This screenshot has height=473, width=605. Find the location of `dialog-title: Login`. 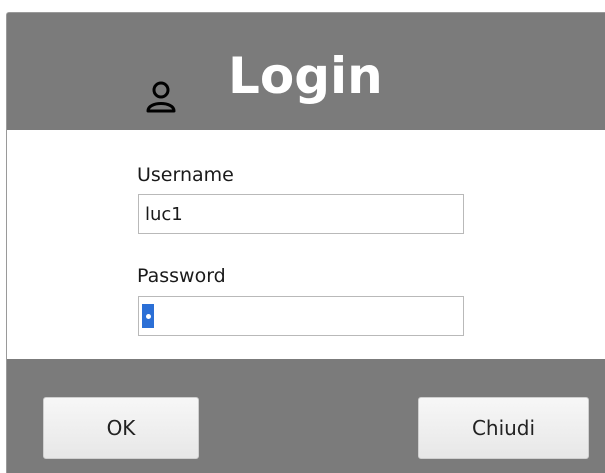

dialog-title: Login is located at coordinates (305, 76).